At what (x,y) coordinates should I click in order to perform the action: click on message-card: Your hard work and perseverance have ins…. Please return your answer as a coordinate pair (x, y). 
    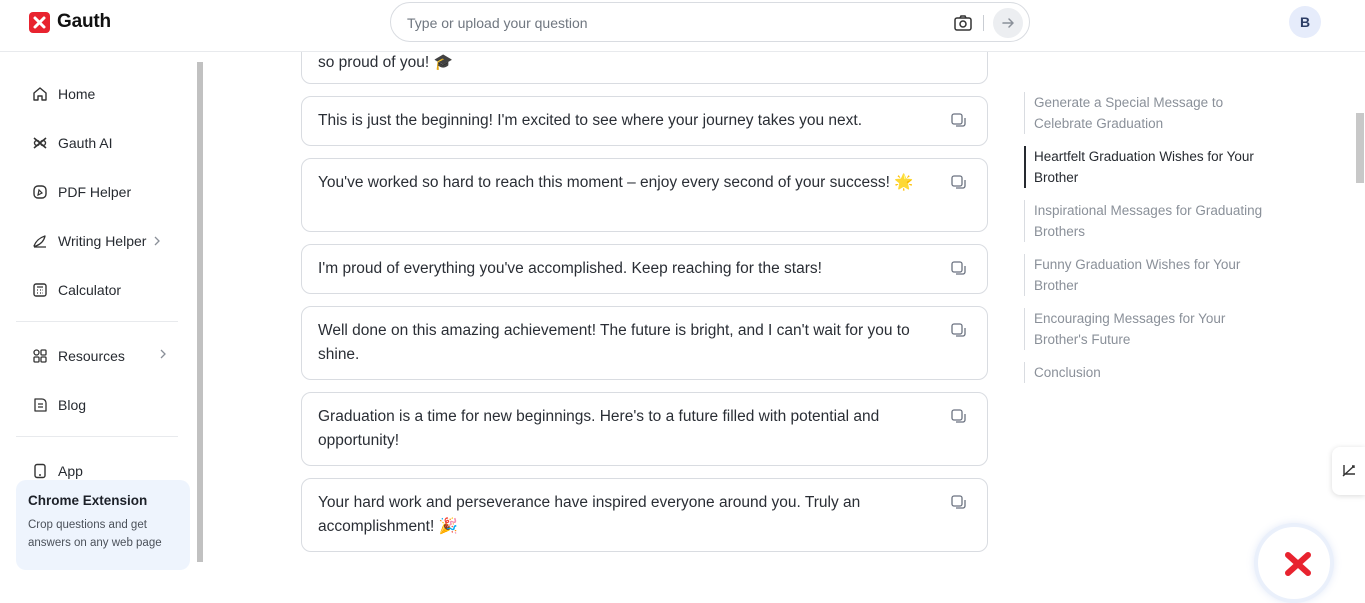
    Looking at the image, I should click on (644, 515).